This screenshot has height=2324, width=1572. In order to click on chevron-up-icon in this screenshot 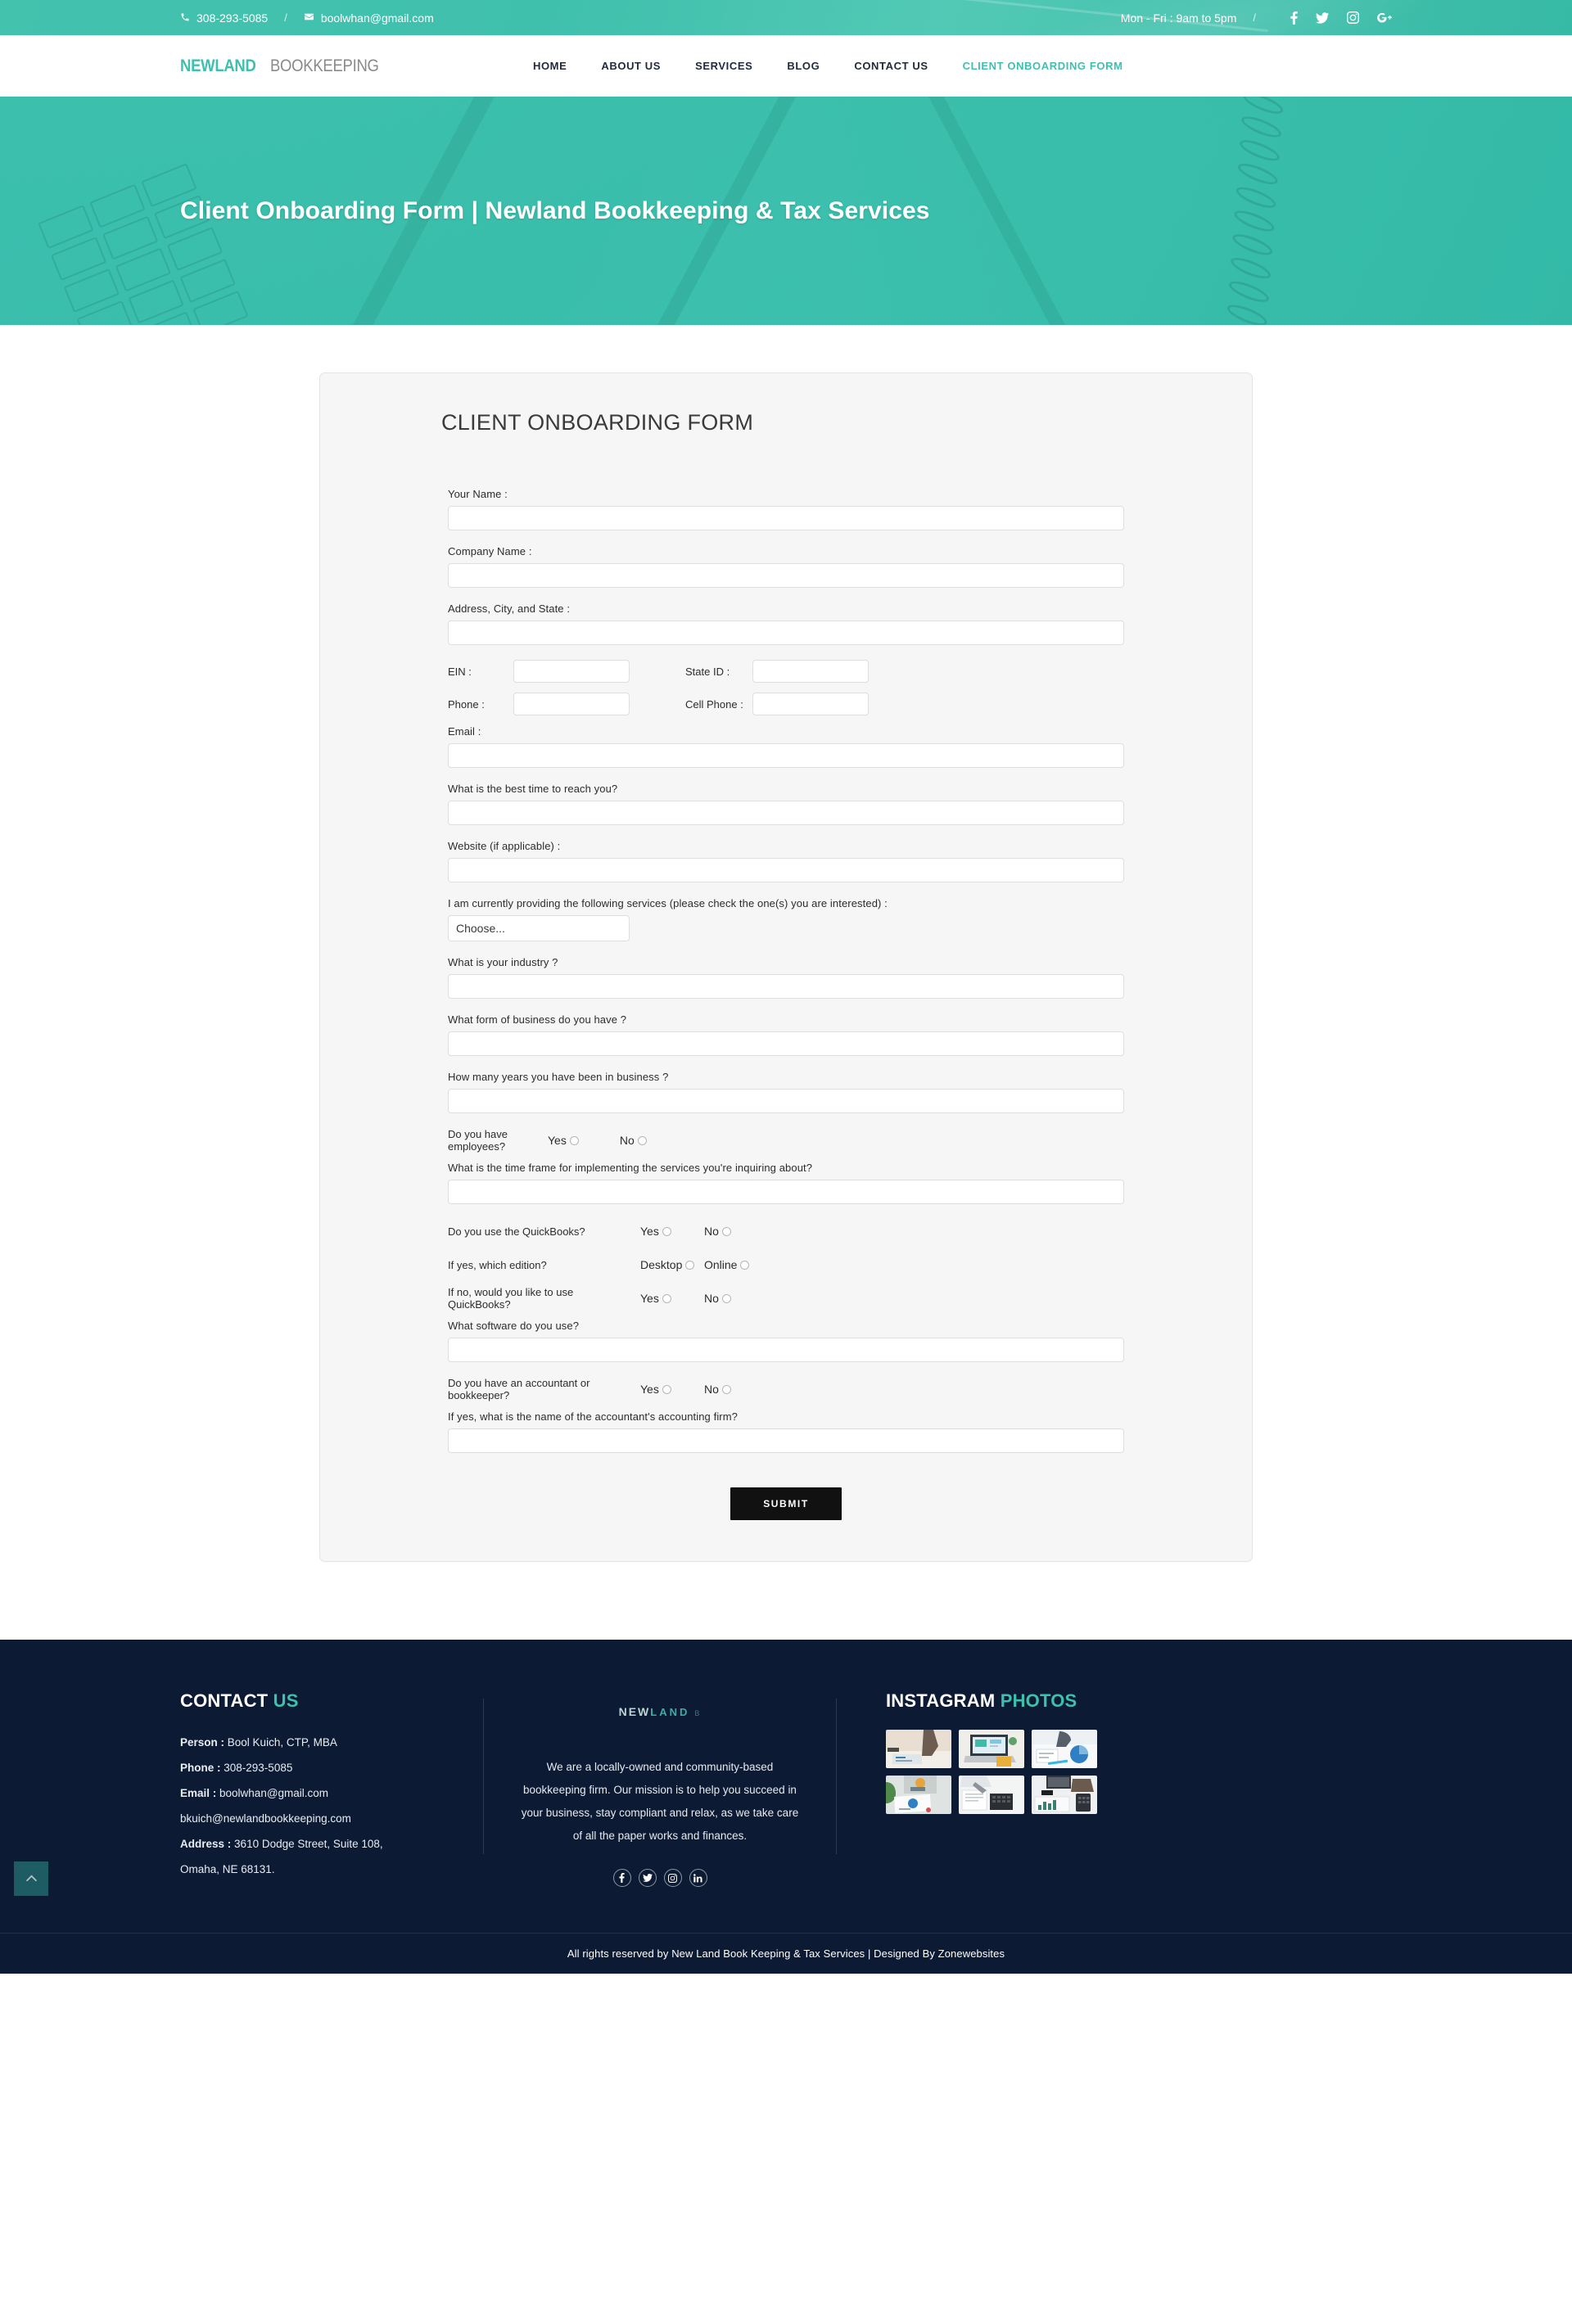, I will do `click(31, 1879)`.